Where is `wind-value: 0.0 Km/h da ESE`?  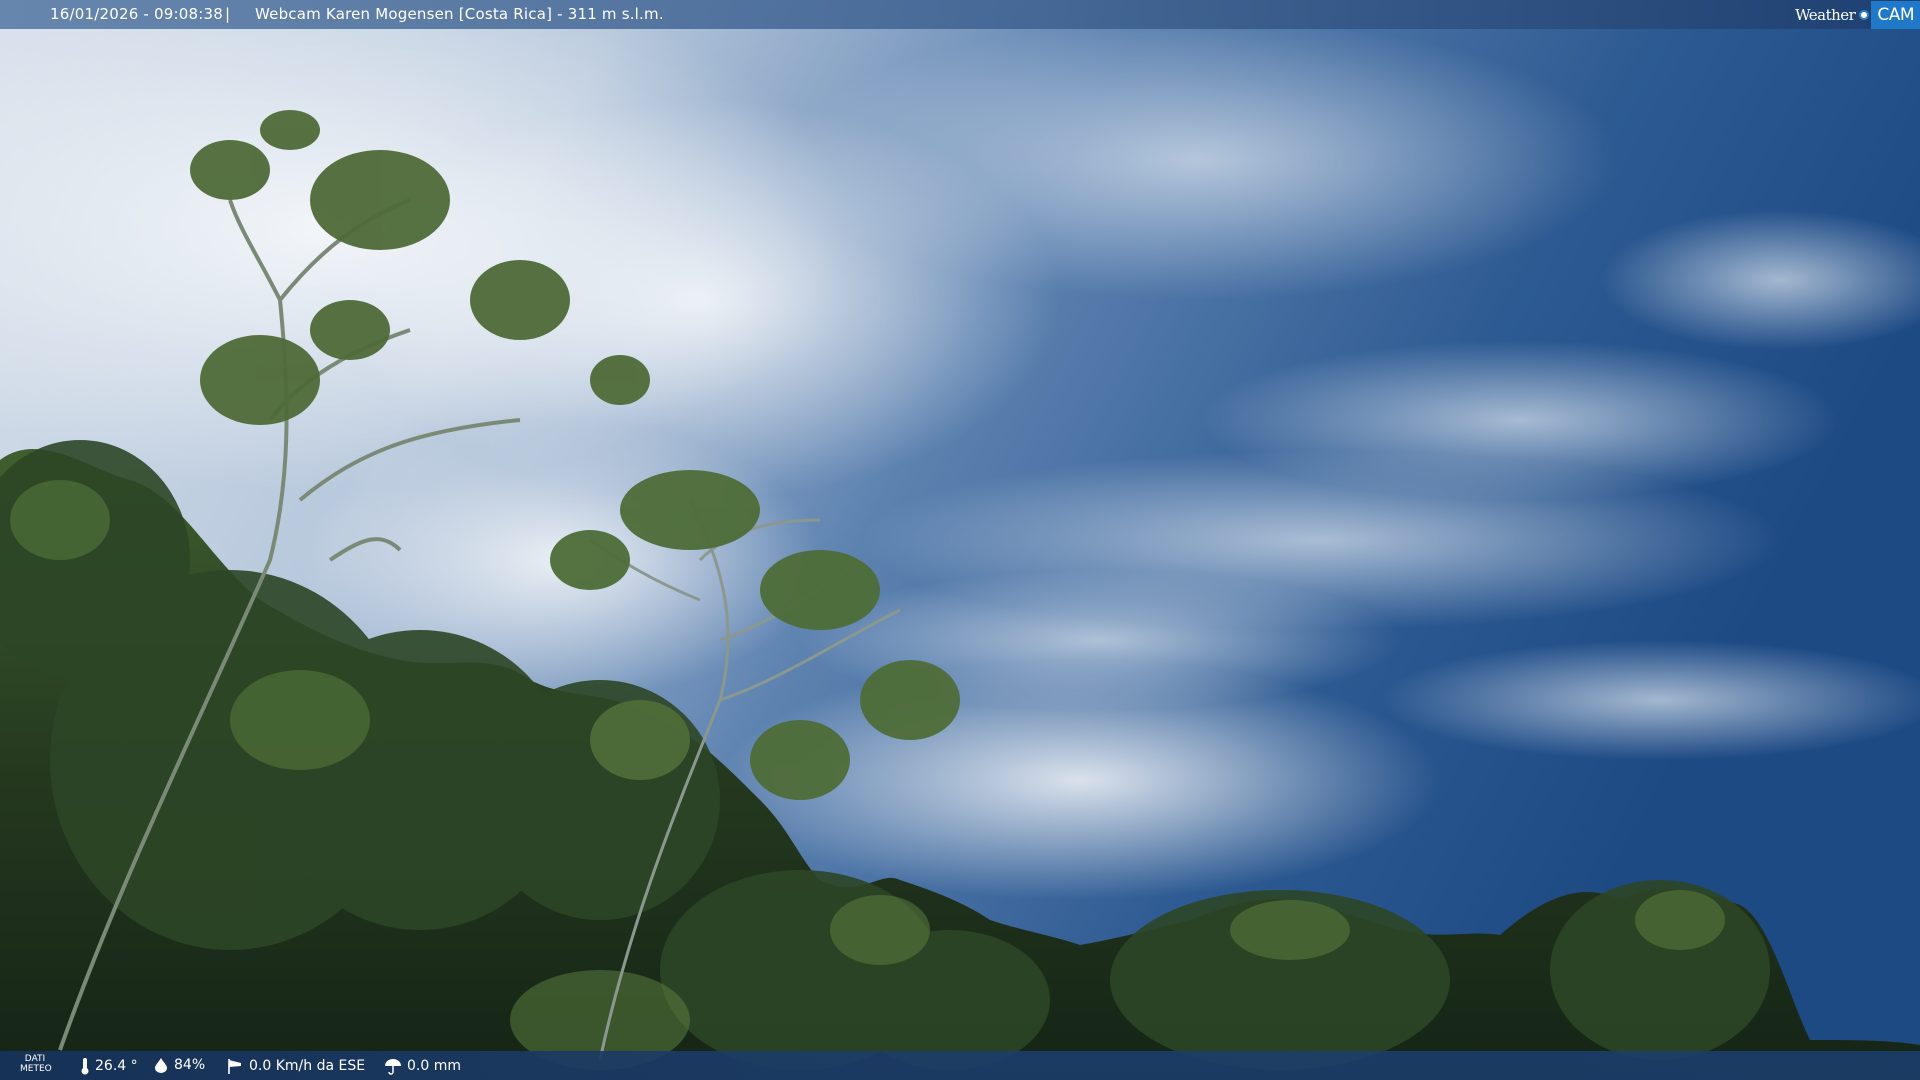 wind-value: 0.0 Km/h da ESE is located at coordinates (307, 1066).